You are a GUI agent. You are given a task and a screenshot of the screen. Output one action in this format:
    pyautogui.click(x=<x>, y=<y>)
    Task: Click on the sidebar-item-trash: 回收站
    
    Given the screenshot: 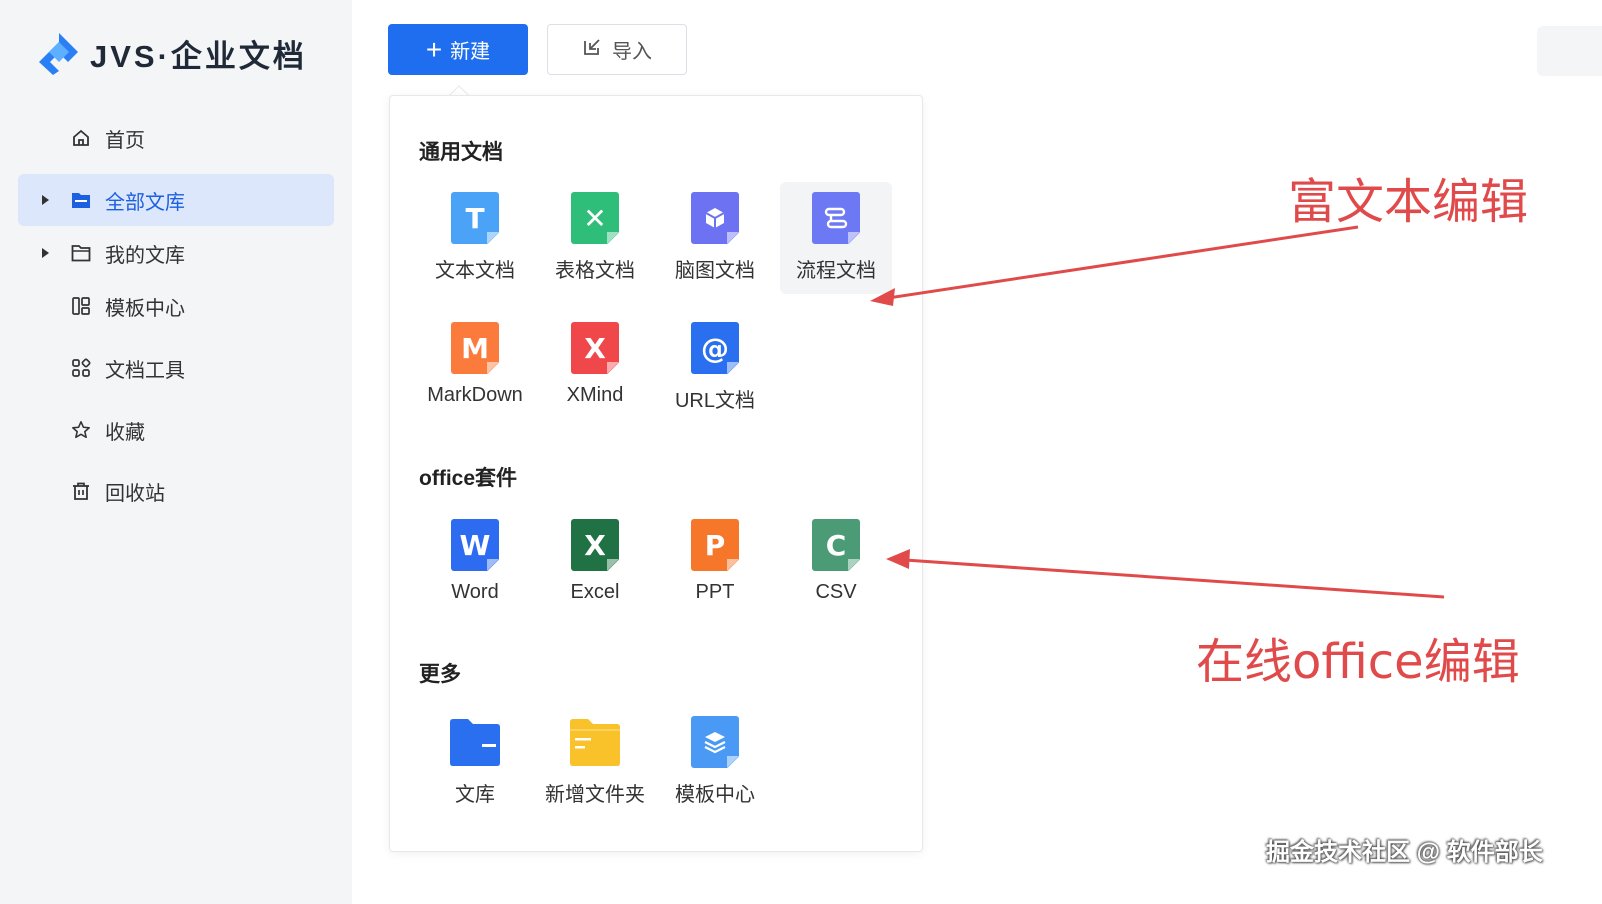 What is the action you would take?
    pyautogui.click(x=176, y=491)
    